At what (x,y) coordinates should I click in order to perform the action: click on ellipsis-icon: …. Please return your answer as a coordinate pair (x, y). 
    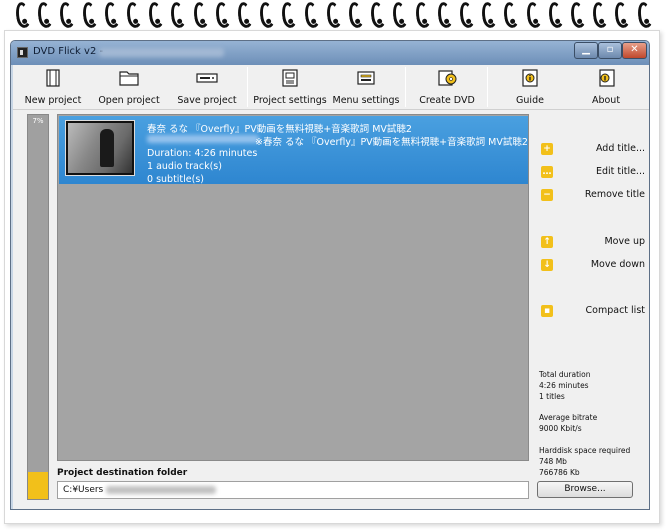
    Looking at the image, I should click on (547, 172).